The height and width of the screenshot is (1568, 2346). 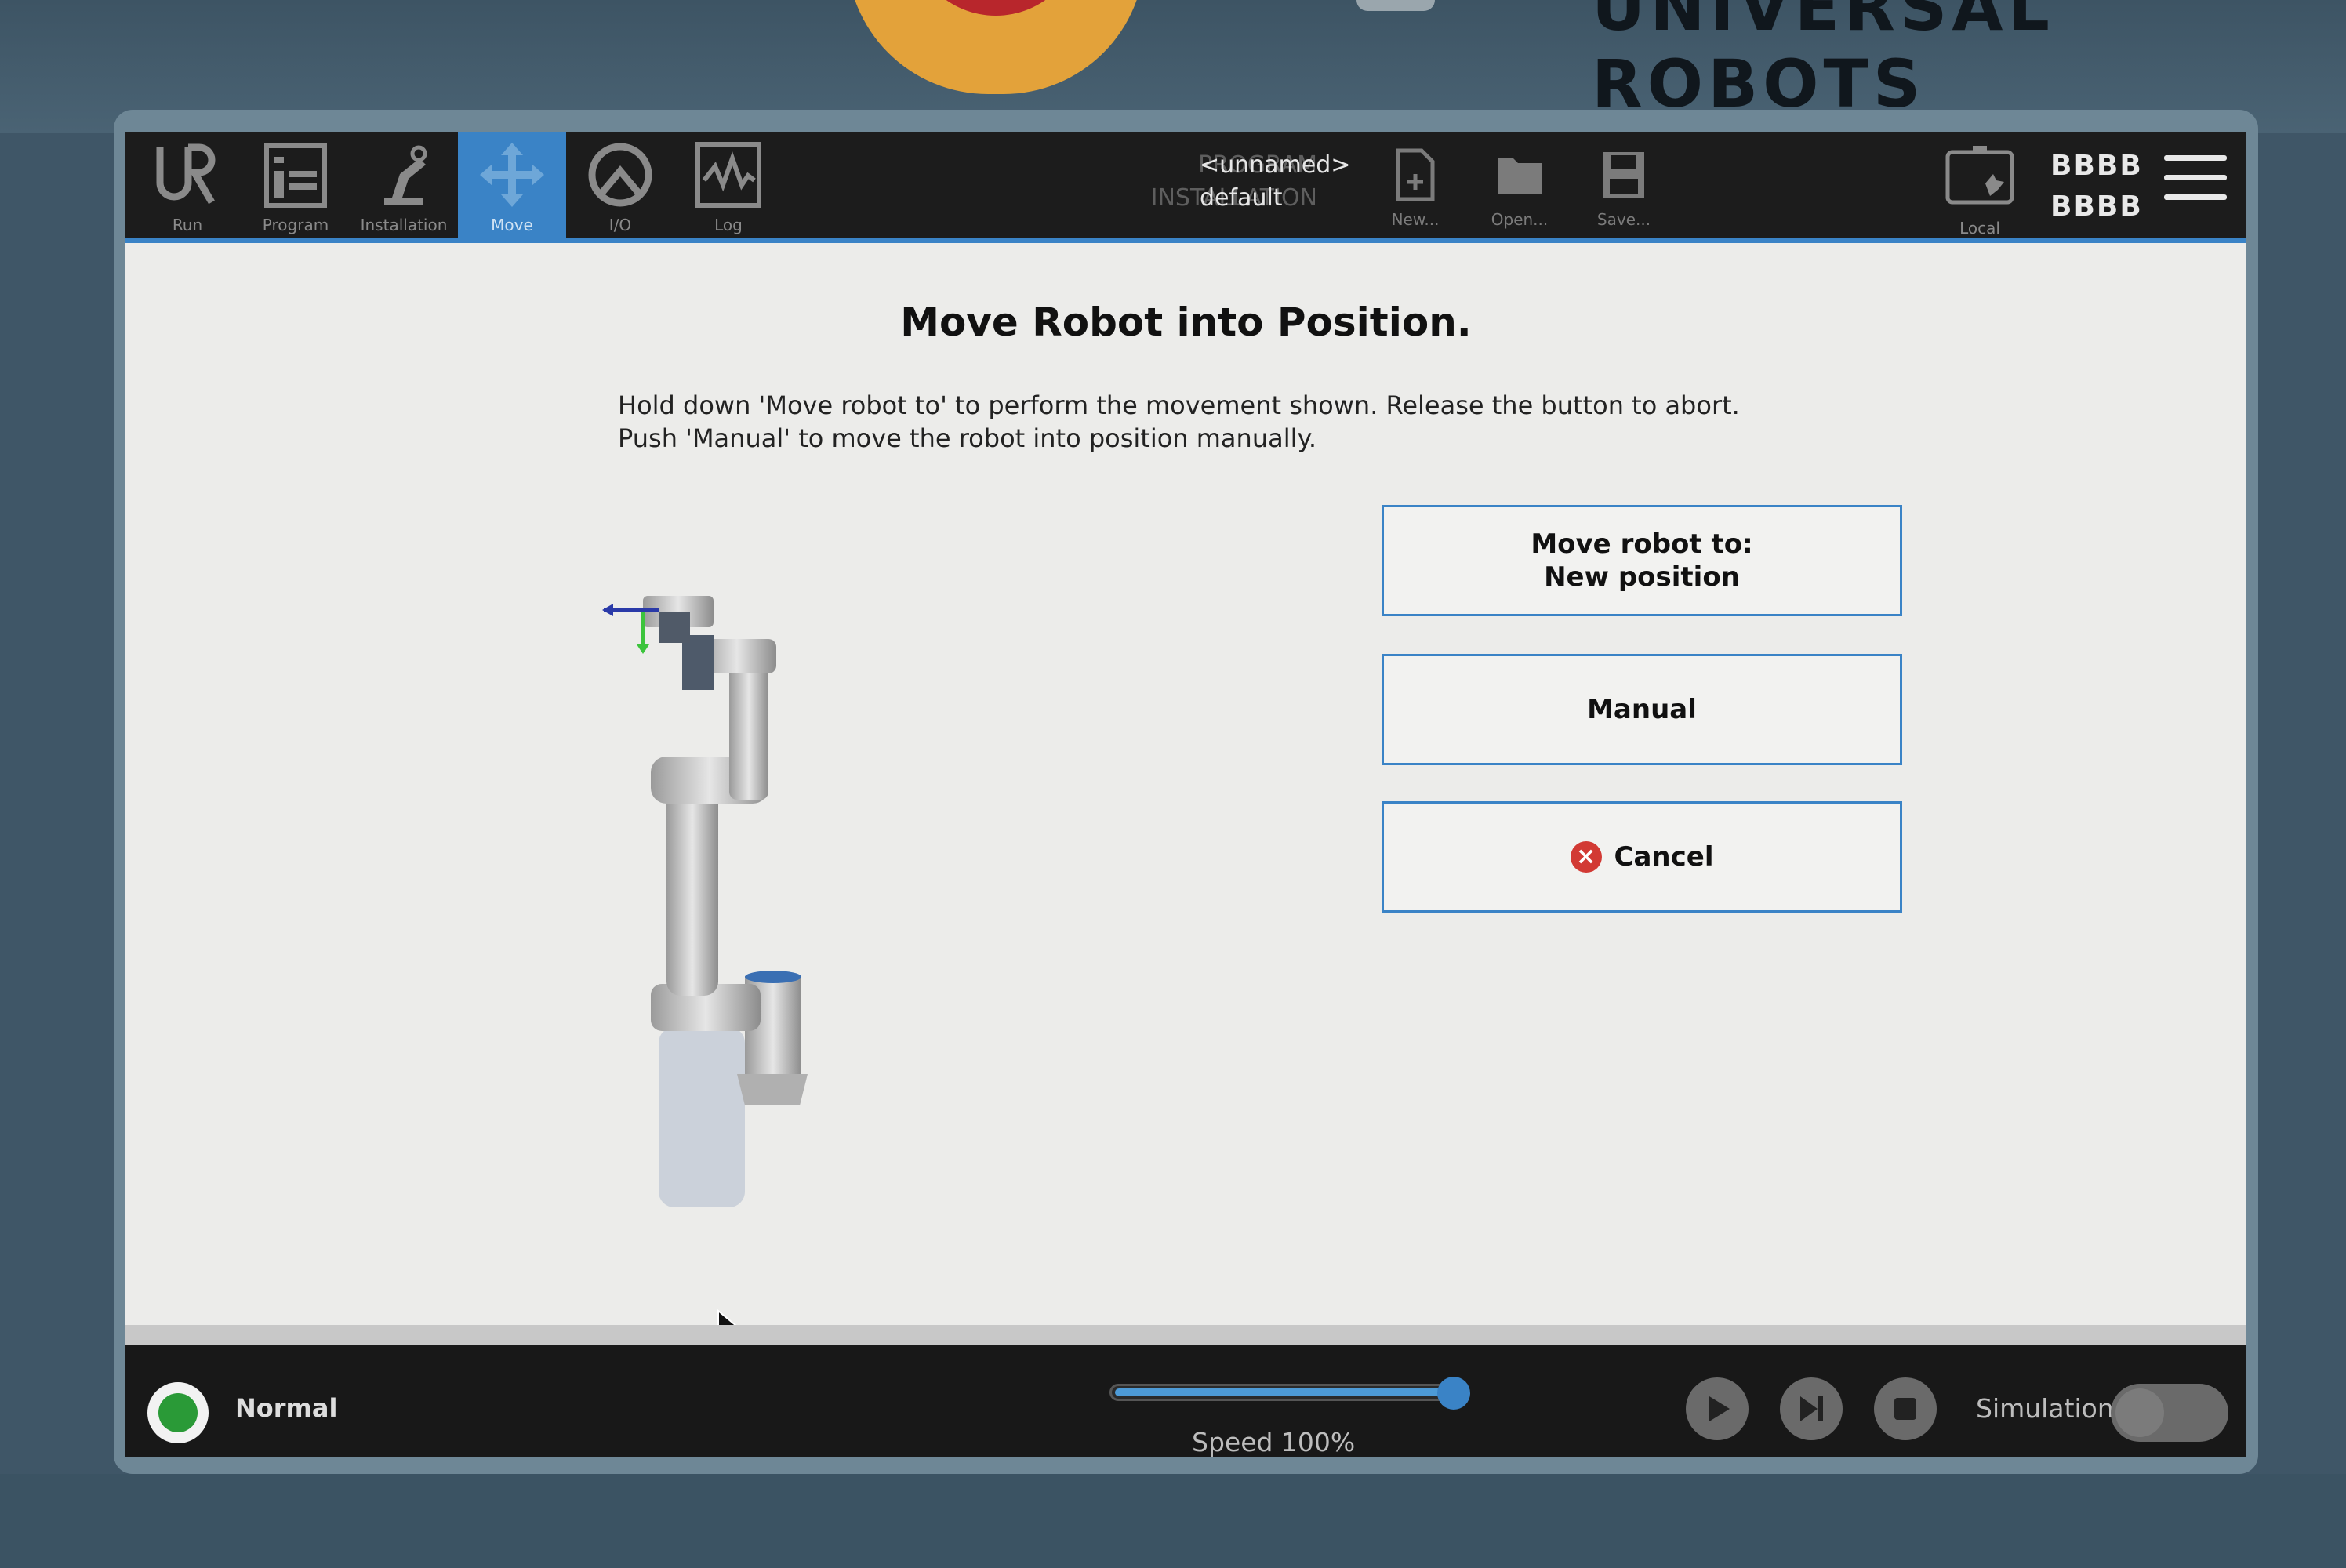 I want to click on dialog-title: Move Robot into Position., so click(x=1186, y=322).